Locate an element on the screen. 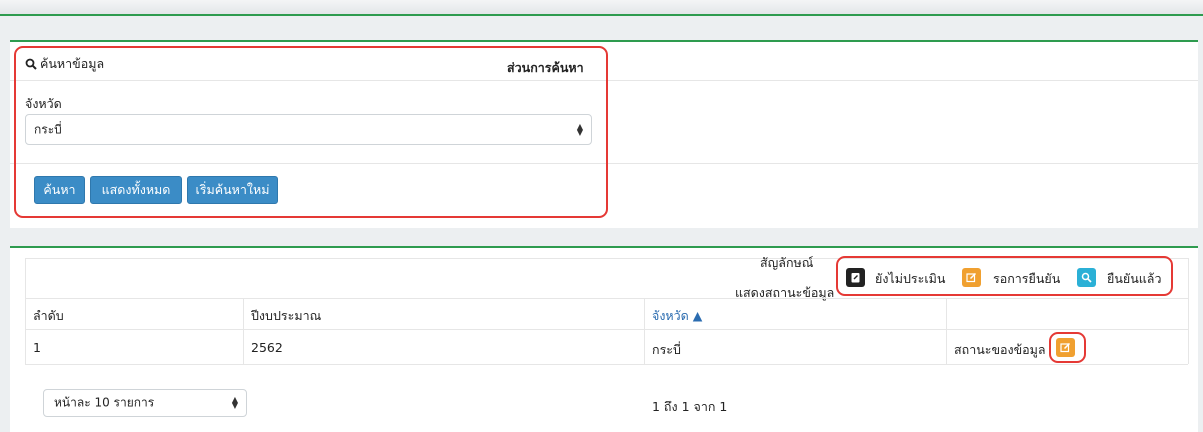 The height and width of the screenshot is (432, 1203). column-header-year: ปีงบประมาณ is located at coordinates (286, 316).